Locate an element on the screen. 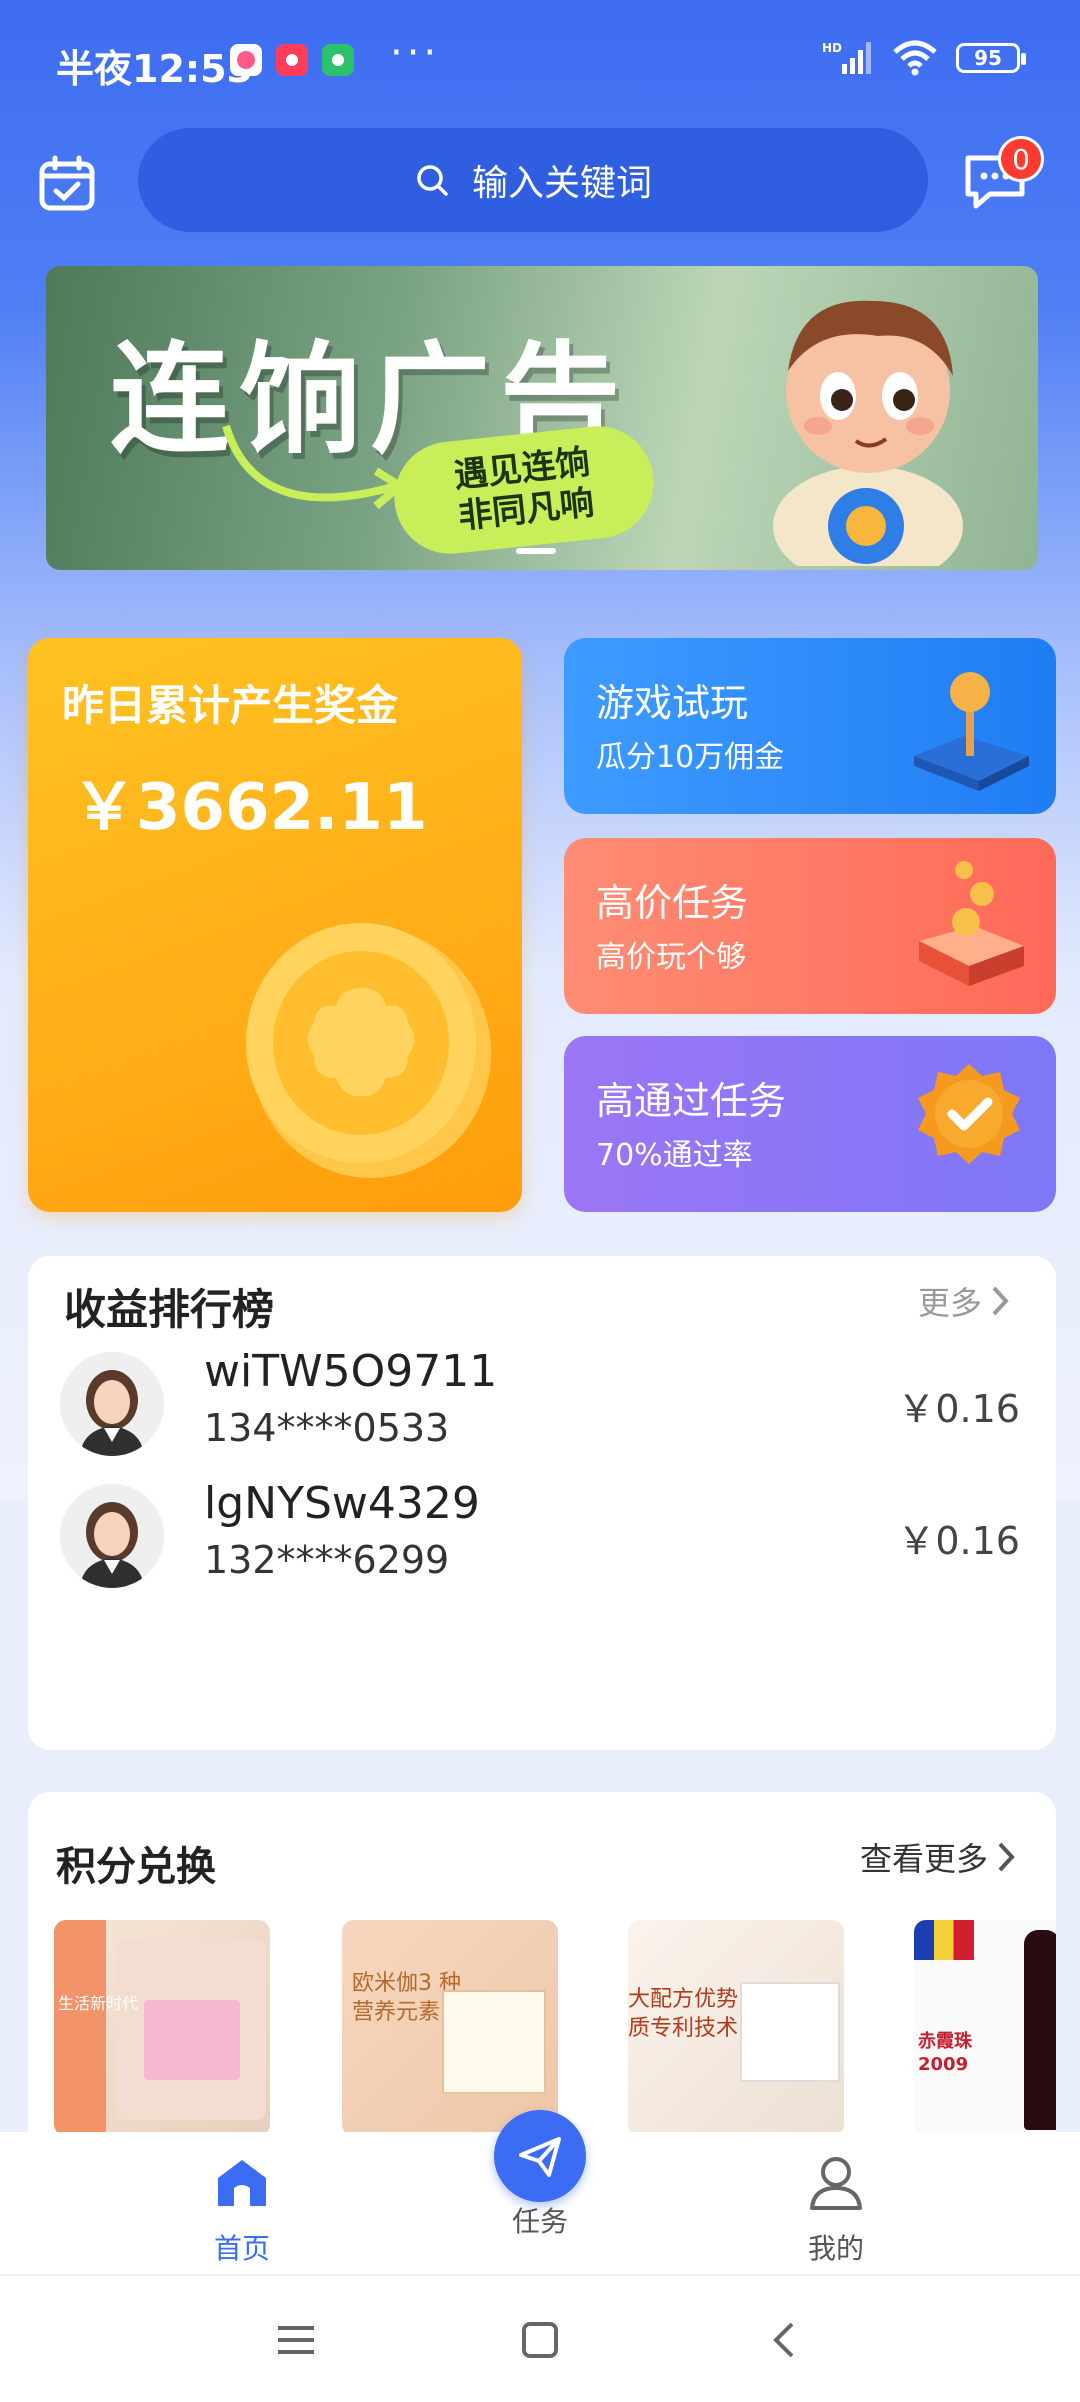  bonus-card: 昨日累计产生奖金 ￥3662.11 is located at coordinates (275, 925).